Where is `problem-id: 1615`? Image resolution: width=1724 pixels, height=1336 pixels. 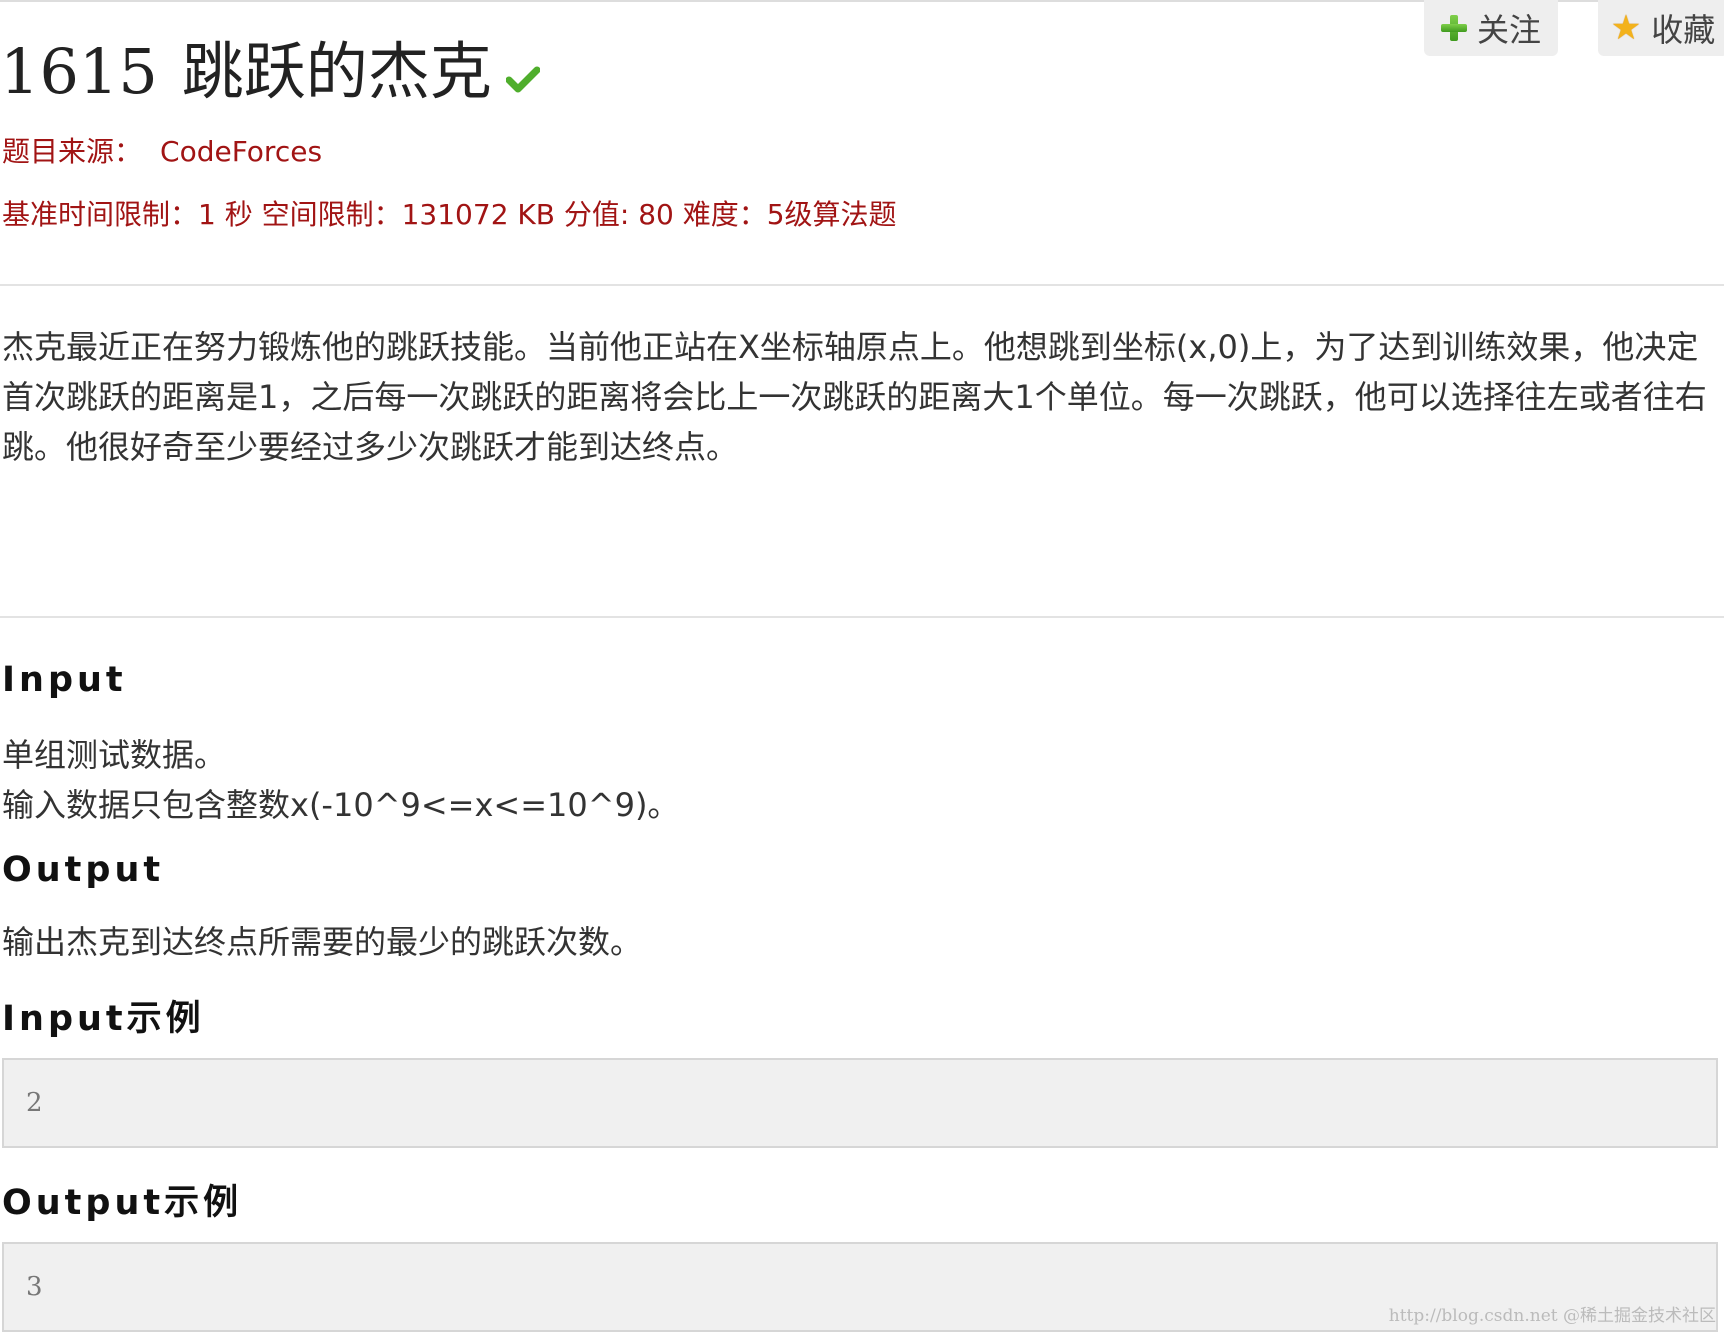 problem-id: 1615 is located at coordinates (79, 71).